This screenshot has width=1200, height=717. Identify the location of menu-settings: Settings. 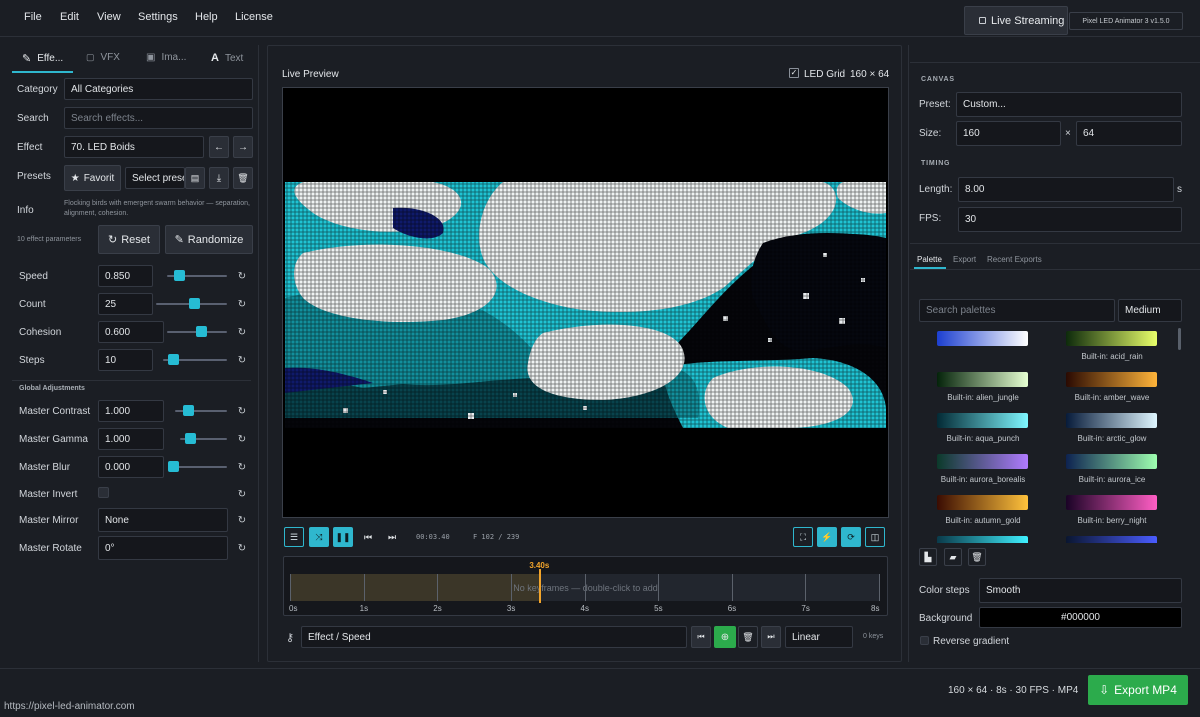
(158, 17).